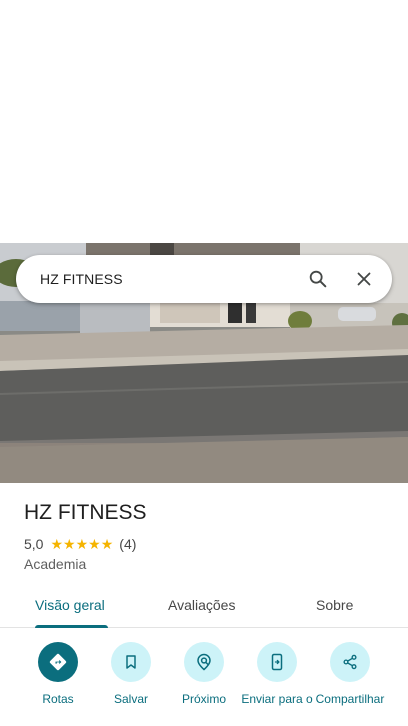 The width and height of the screenshot is (408, 726). I want to click on send-to-phone-label: Enviar para o, so click(277, 699).